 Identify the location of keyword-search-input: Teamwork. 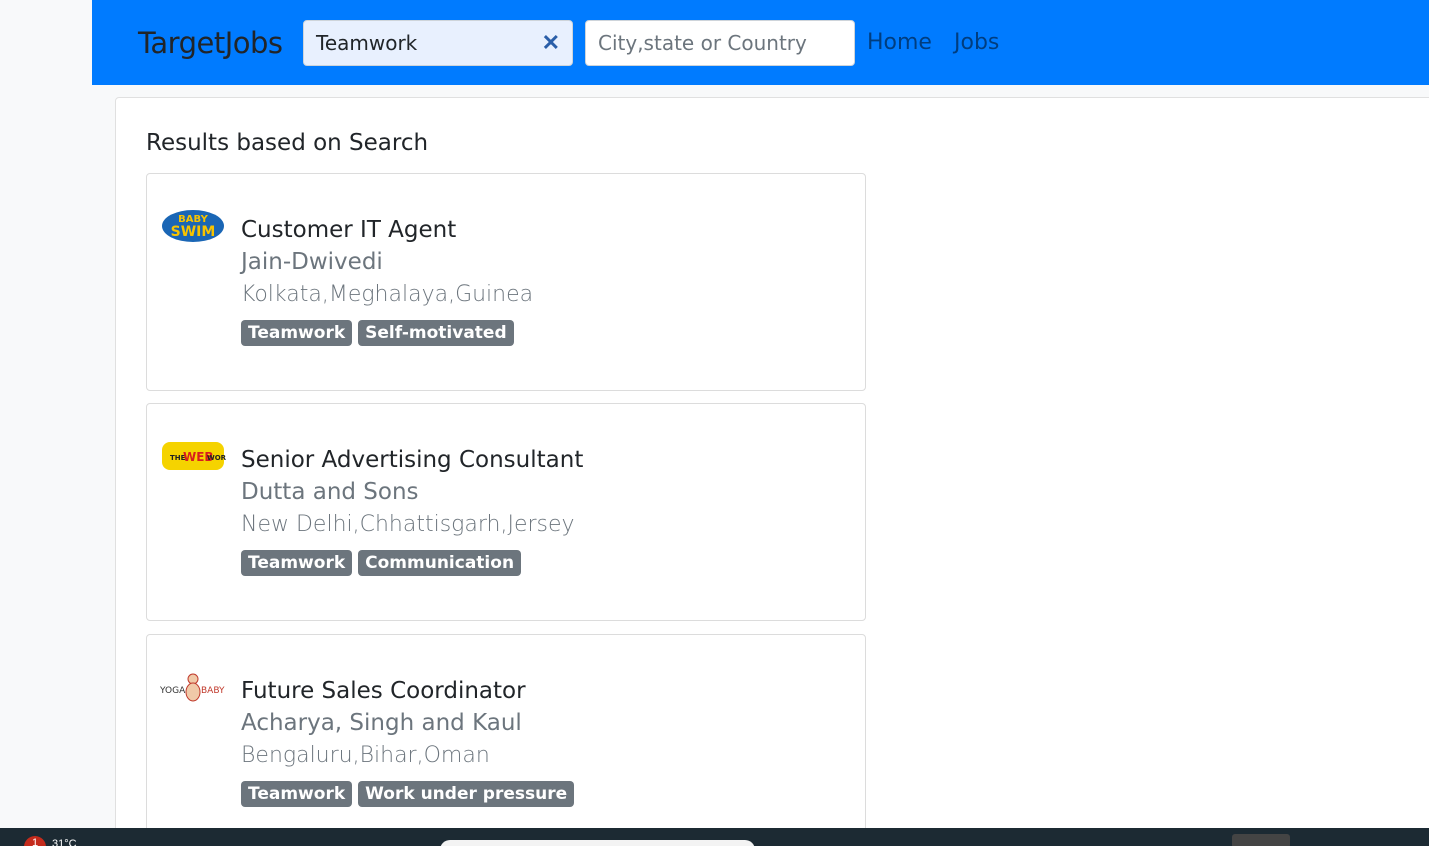
(429, 43).